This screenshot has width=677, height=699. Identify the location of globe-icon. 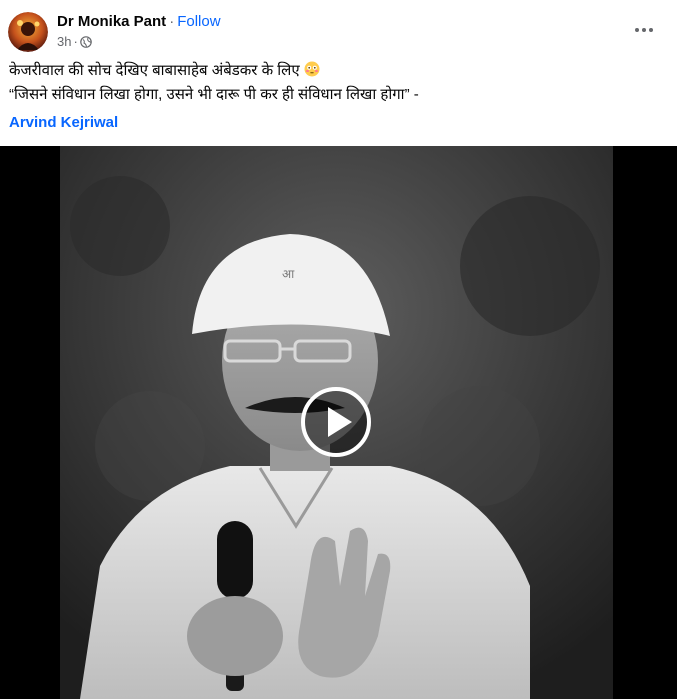
(86, 41).